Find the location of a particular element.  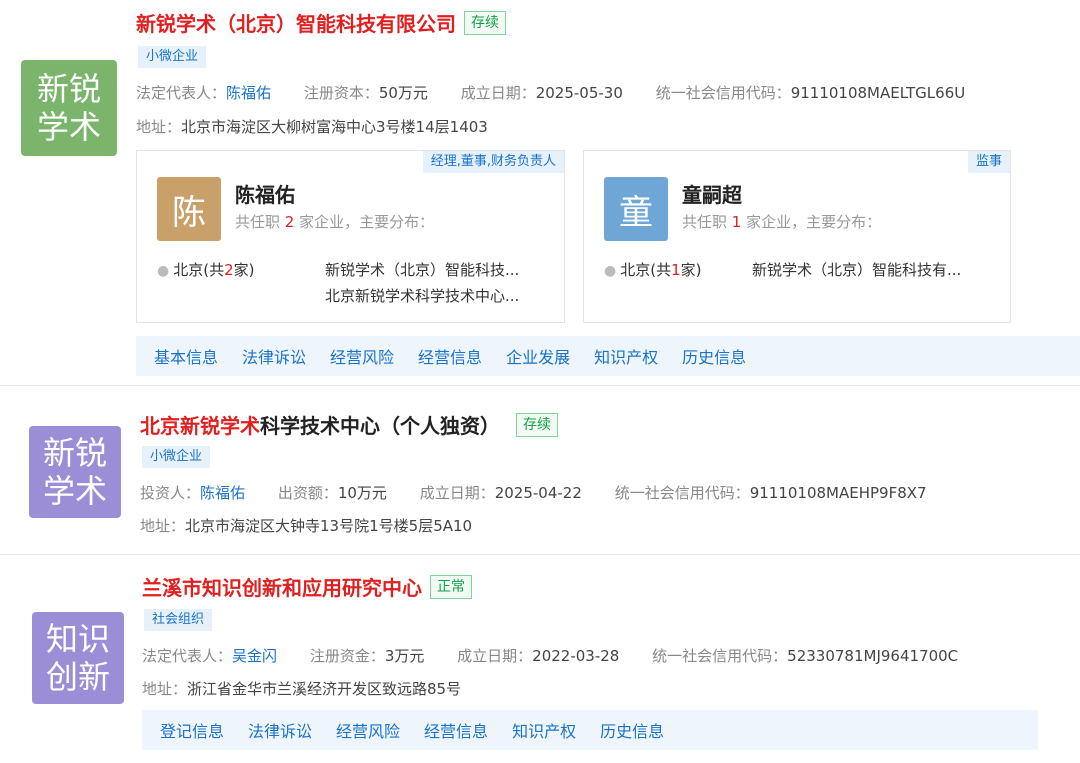

person-role: 监事 is located at coordinates (988, 162).